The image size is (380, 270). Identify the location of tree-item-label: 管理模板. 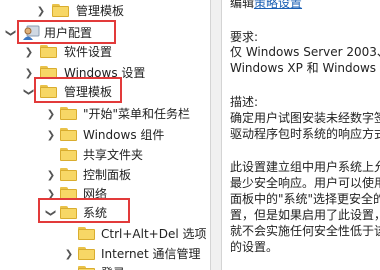
(100, 11).